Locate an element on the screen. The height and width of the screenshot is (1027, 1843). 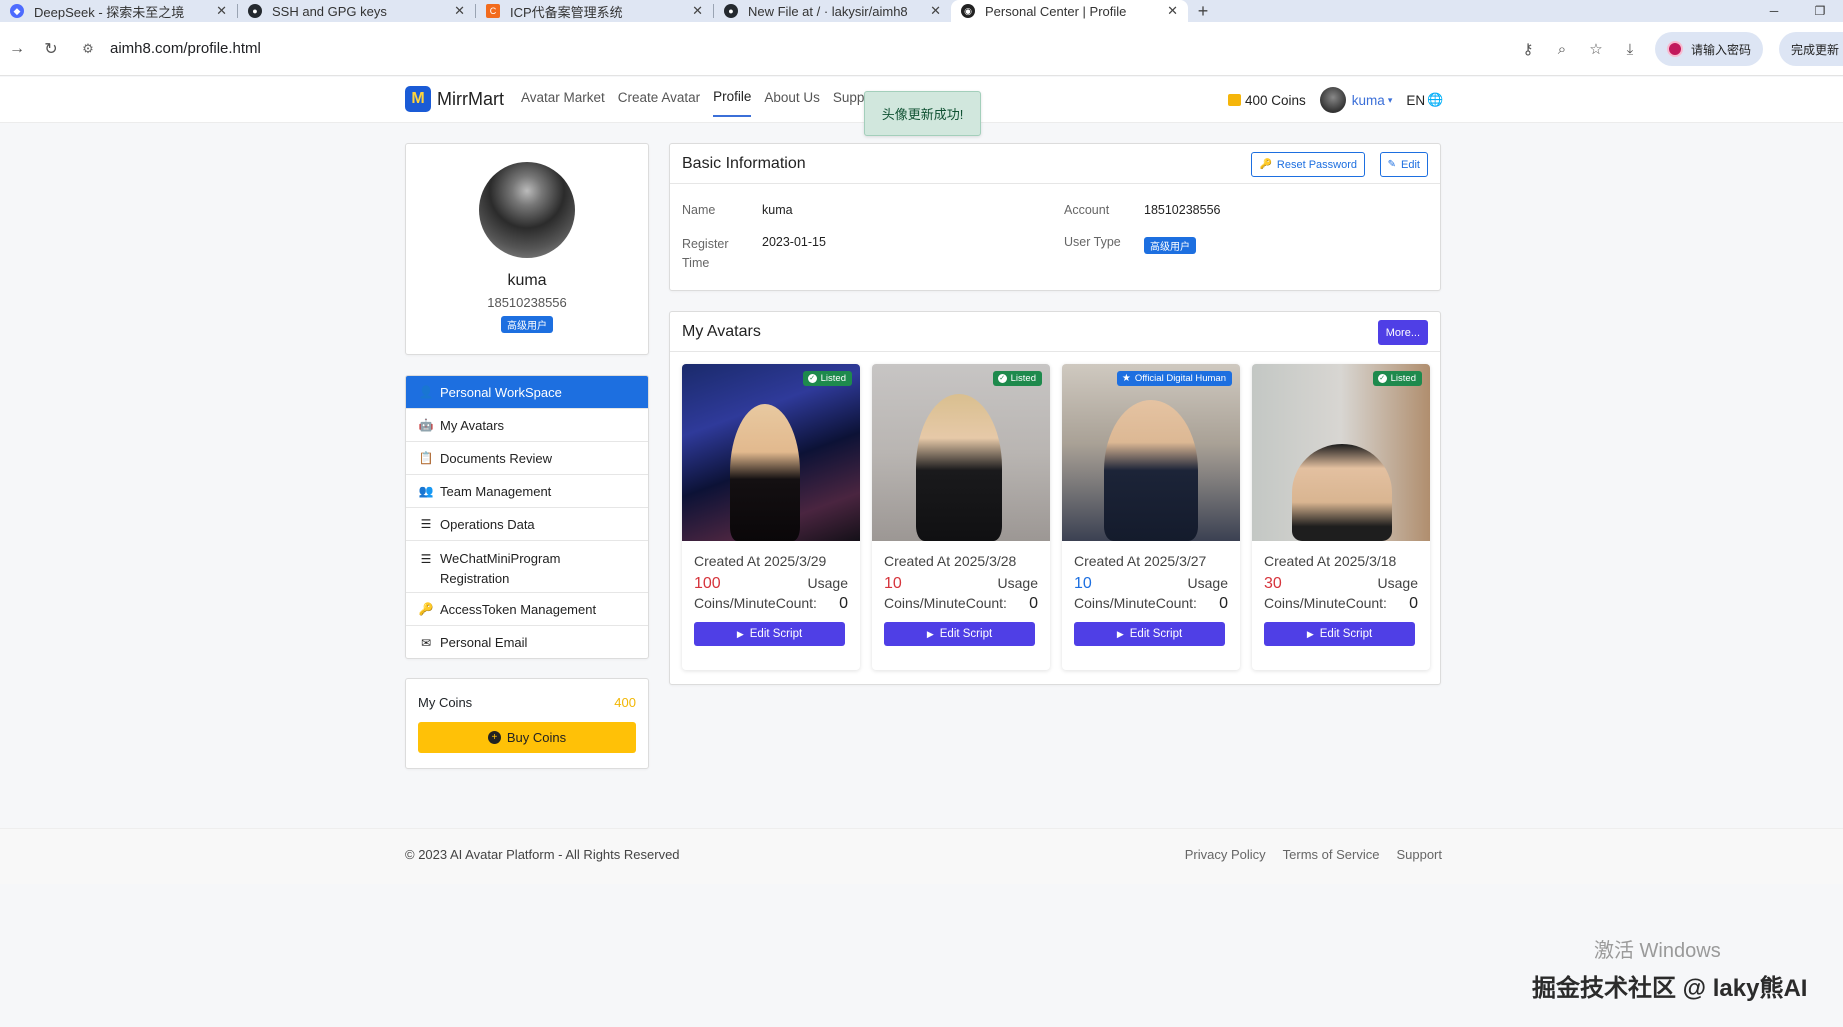
url-field: ⚙ aimh8.com/profile.html is located at coordinates (796, 48).